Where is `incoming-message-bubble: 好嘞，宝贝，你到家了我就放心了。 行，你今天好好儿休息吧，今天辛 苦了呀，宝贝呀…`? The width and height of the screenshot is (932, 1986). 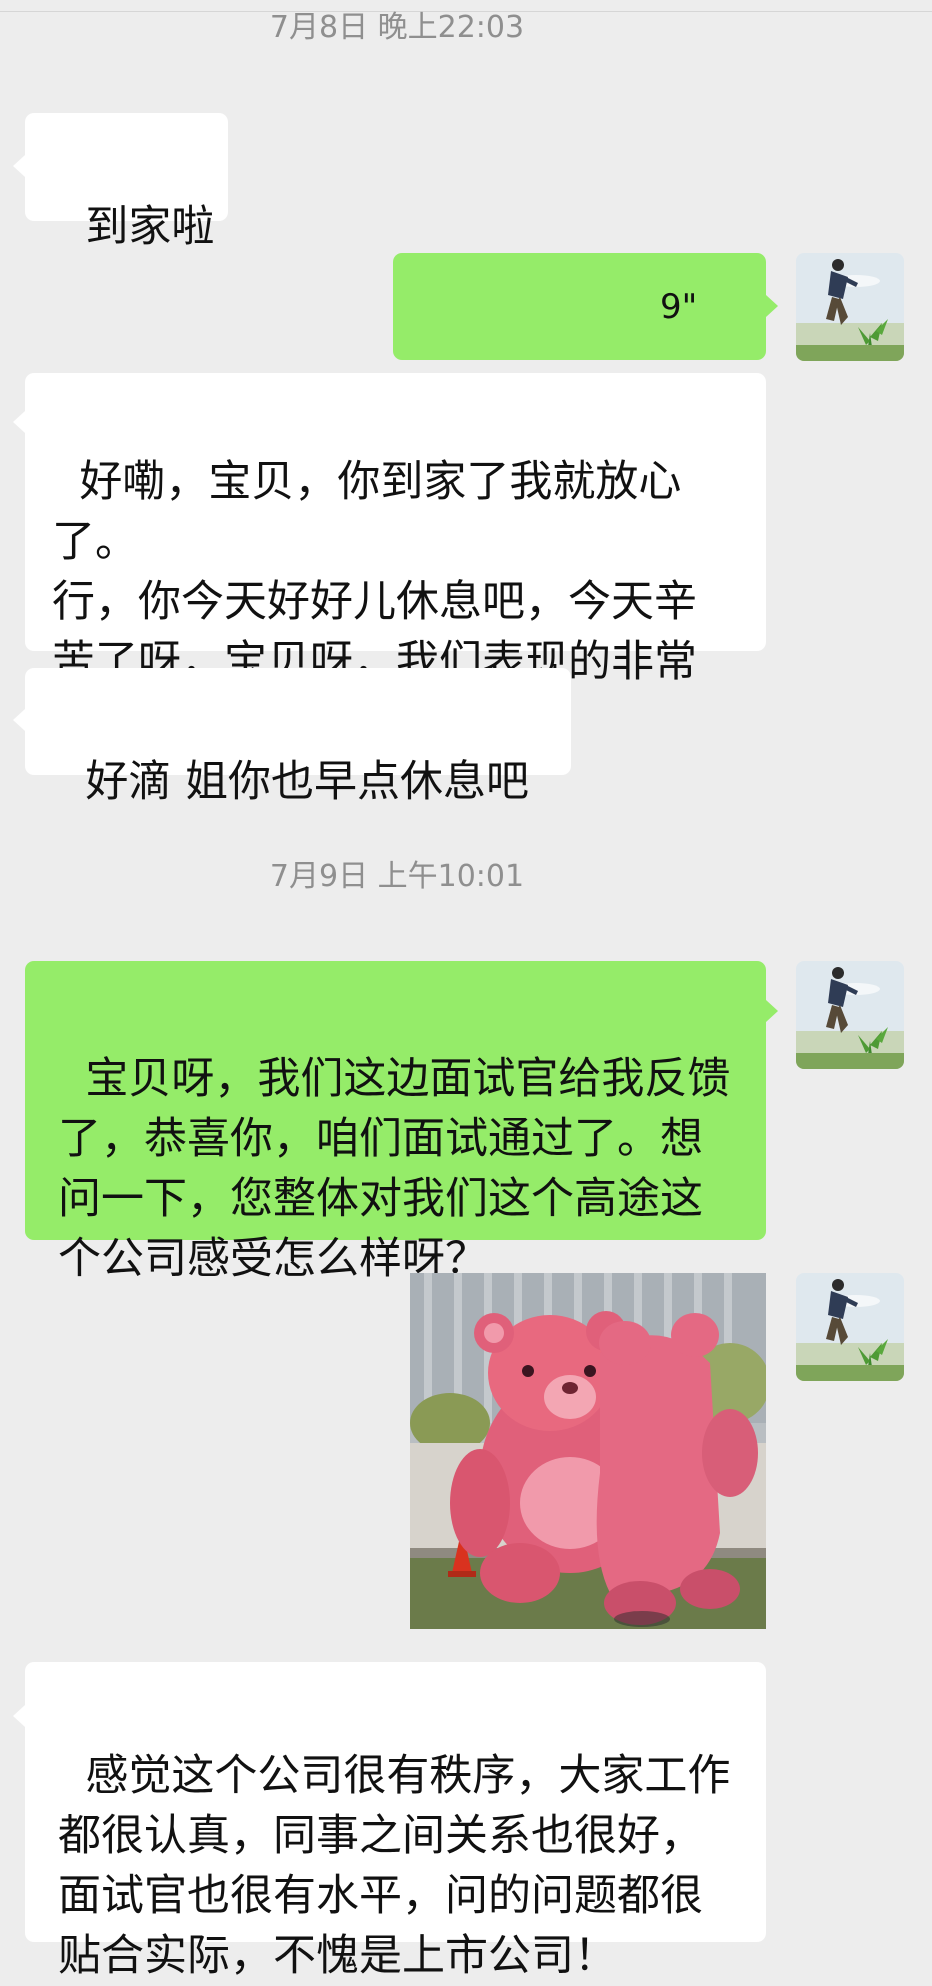
incoming-message-bubble: 好嘞，宝贝，你到家了我就放心了。 行，你今天好好儿休息吧，今天辛 苦了呀，宝贝呀… is located at coordinates (395, 560).